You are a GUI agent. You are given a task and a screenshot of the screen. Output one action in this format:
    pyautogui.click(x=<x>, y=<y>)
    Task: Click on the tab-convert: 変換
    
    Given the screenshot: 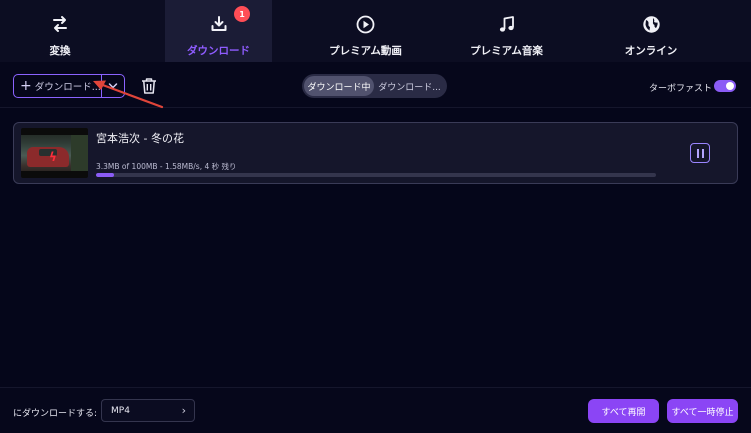 What is the action you would take?
    pyautogui.click(x=60, y=31)
    